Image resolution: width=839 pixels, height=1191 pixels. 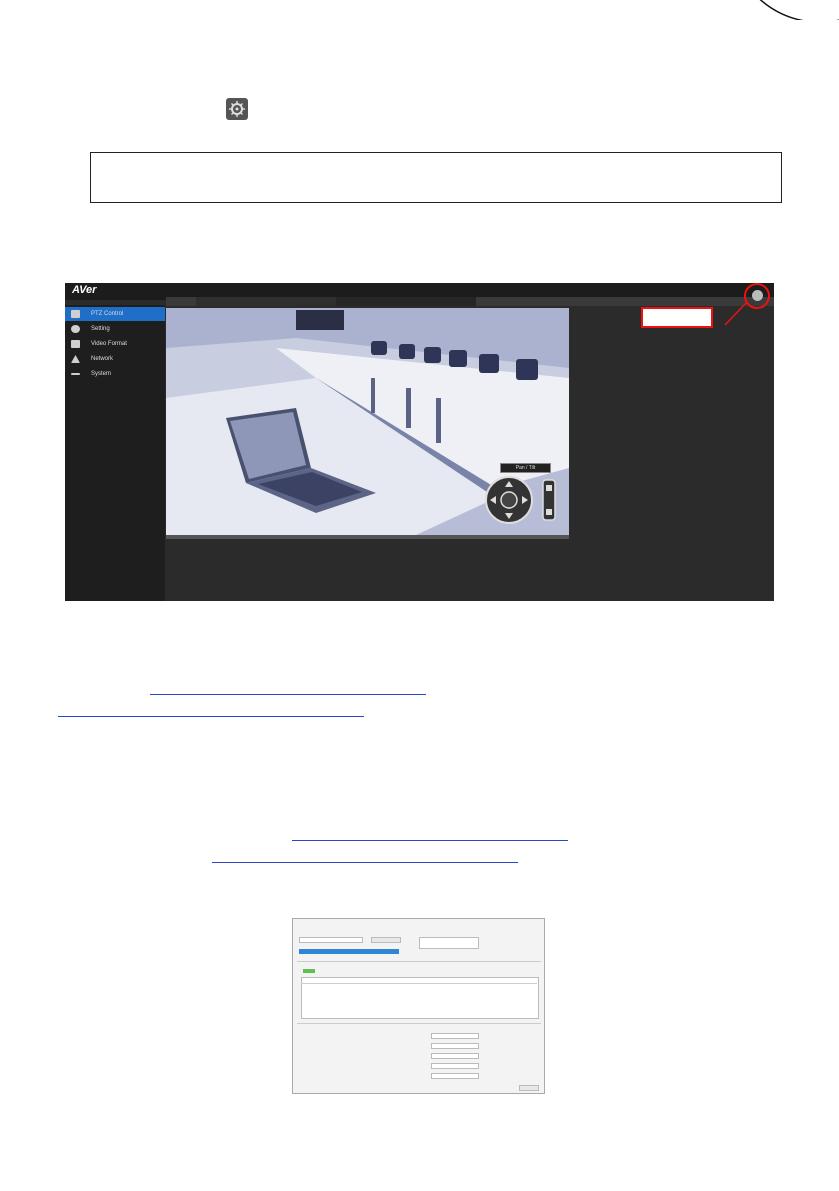 I want to click on page-corner-arc, so click(x=799, y=10).